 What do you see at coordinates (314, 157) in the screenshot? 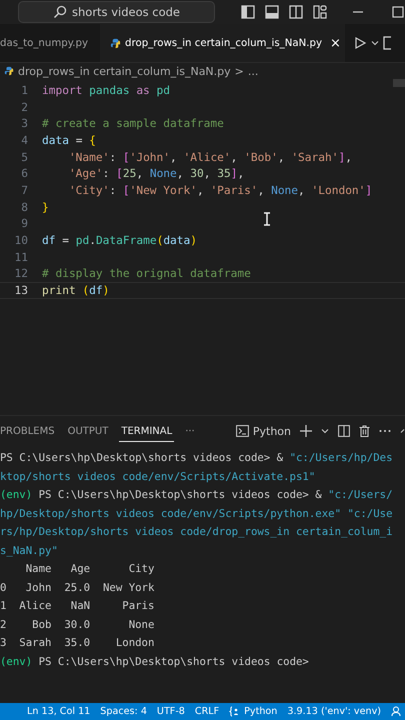
I see `code-string: 'Sarah'` at bounding box center [314, 157].